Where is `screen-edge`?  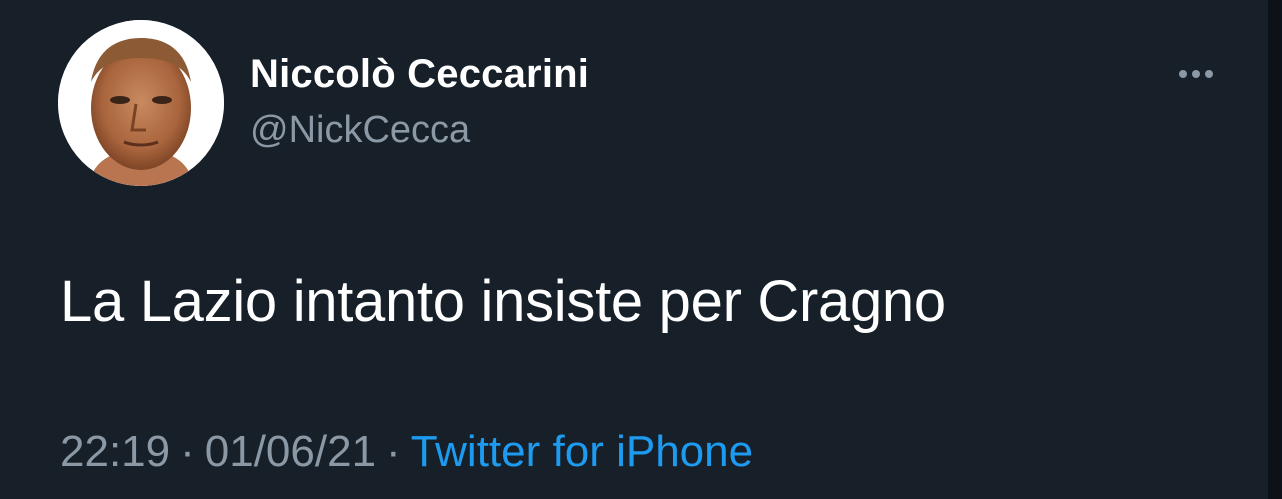
screen-edge is located at coordinates (1275, 249).